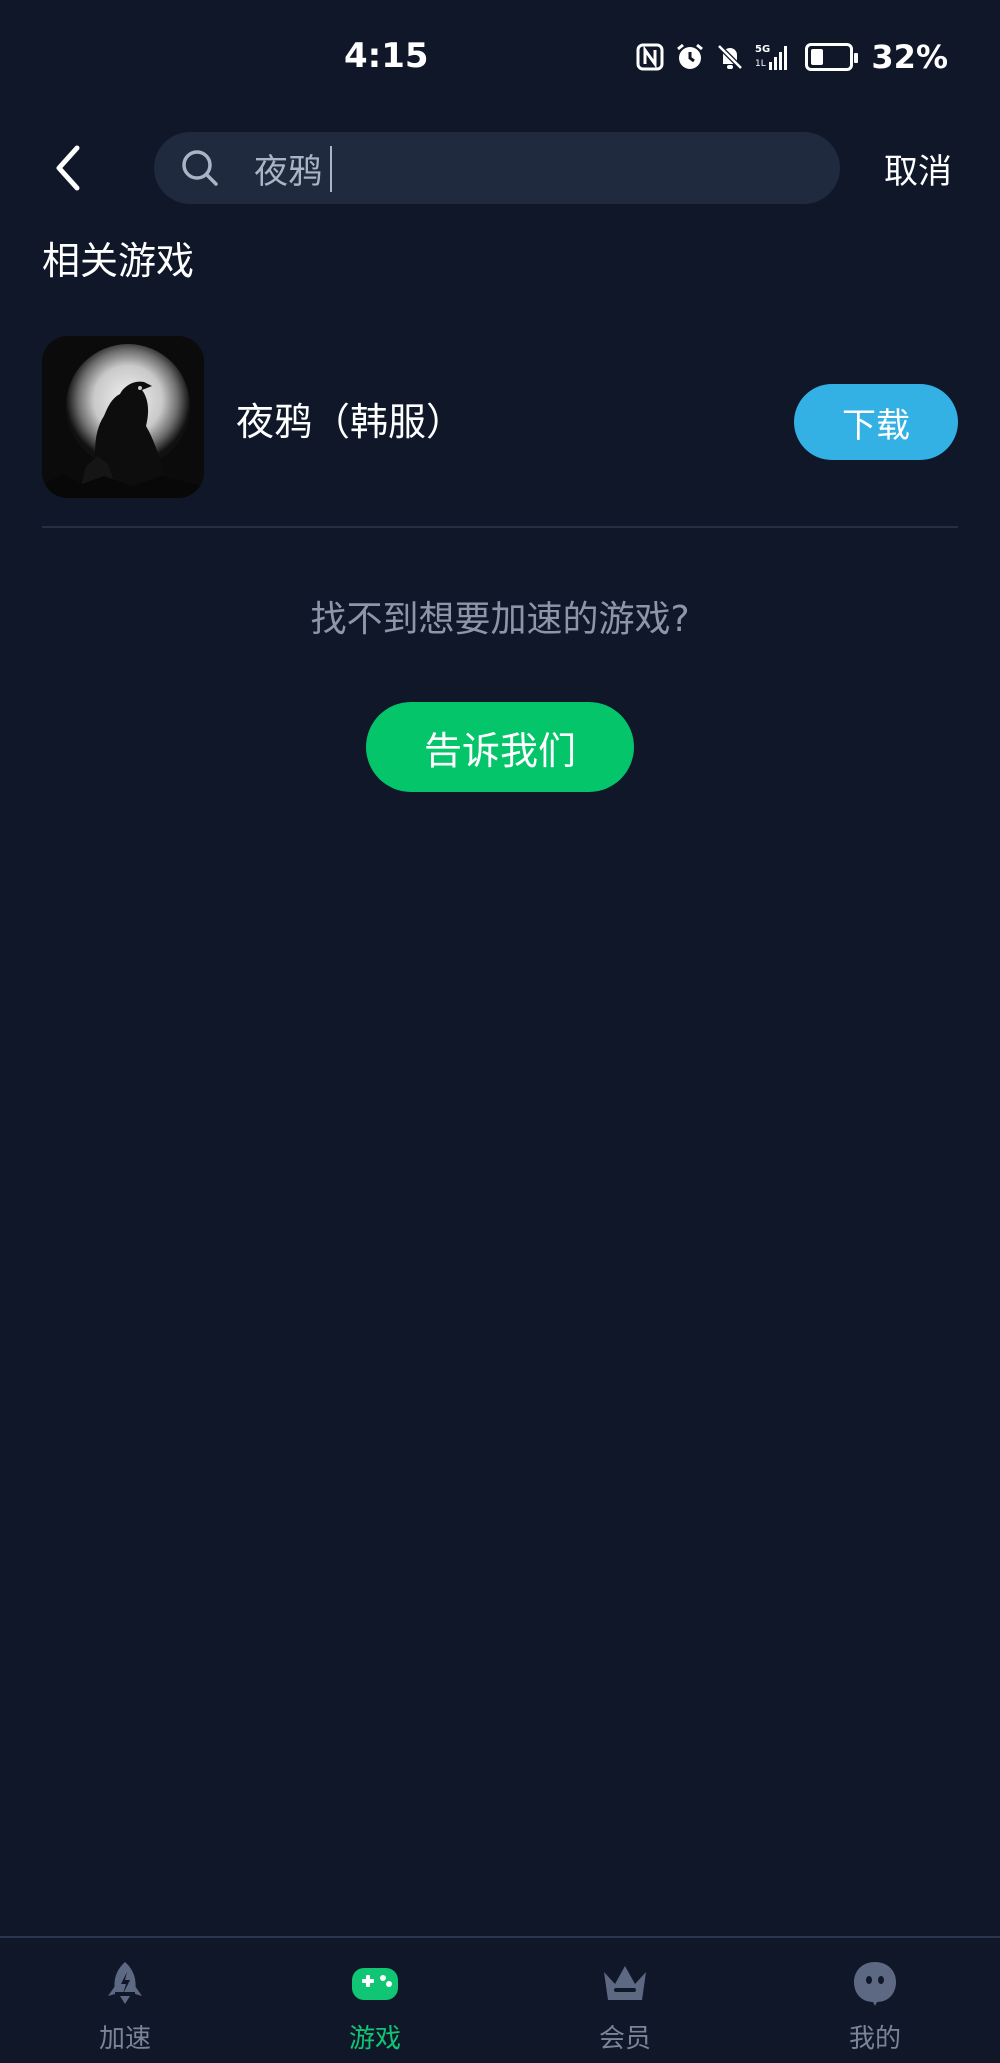  Describe the element at coordinates (624, 2039) in the screenshot. I see `nav-label: 会员` at that location.